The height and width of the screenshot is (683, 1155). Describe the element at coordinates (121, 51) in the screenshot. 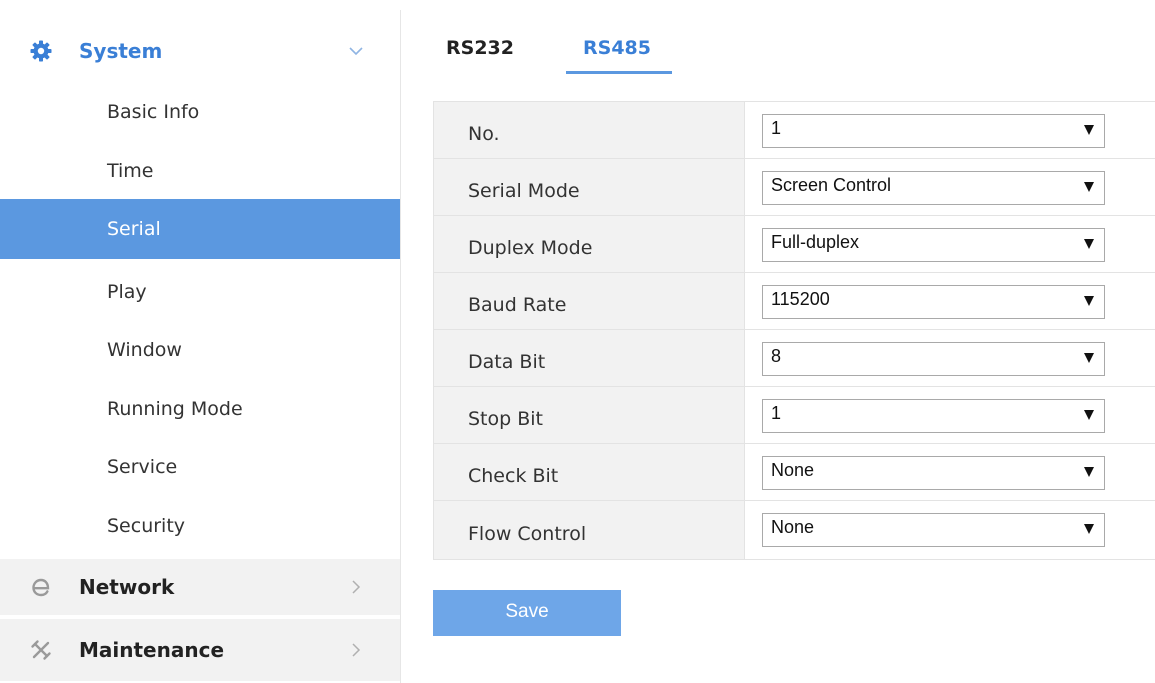

I see `sidebar-group-label: System` at that location.